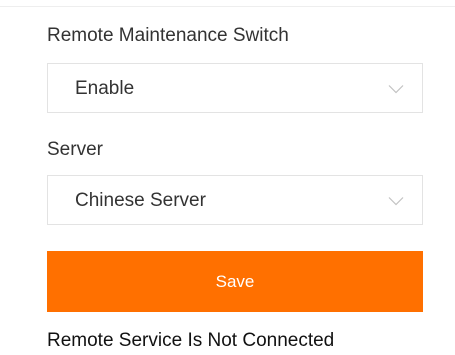 This screenshot has width=455, height=355. I want to click on server-value: Chinese Server, so click(140, 200).